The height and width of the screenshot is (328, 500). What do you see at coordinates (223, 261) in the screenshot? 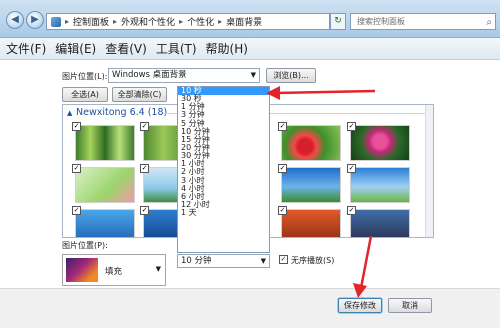
I see `interval-select: 10 分钟 ▼` at bounding box center [223, 261].